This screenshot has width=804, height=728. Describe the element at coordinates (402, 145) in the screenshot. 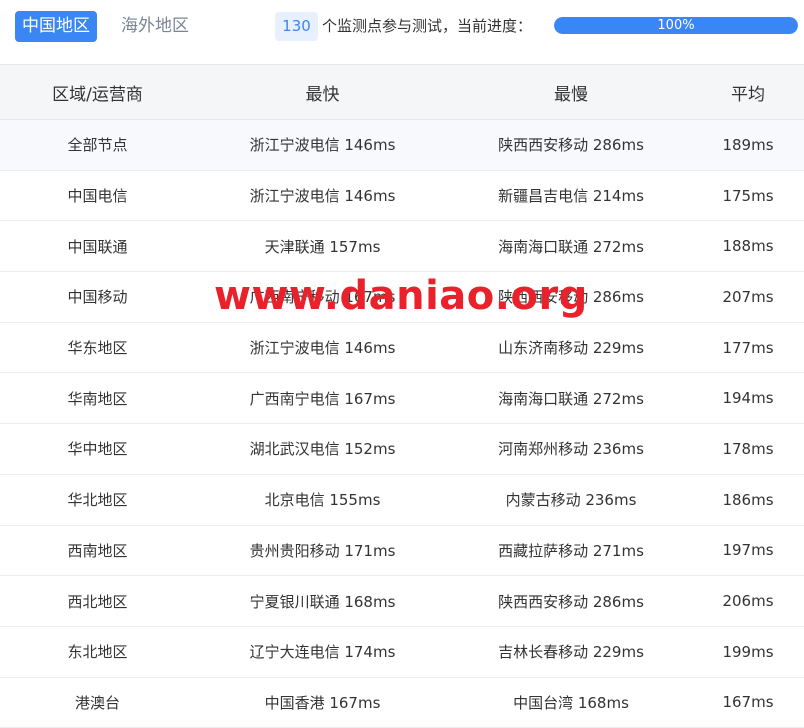

I see `table-row: 全部节点 浙江宁波电信 146ms 陕西西安移动 286ms 189ms` at that location.